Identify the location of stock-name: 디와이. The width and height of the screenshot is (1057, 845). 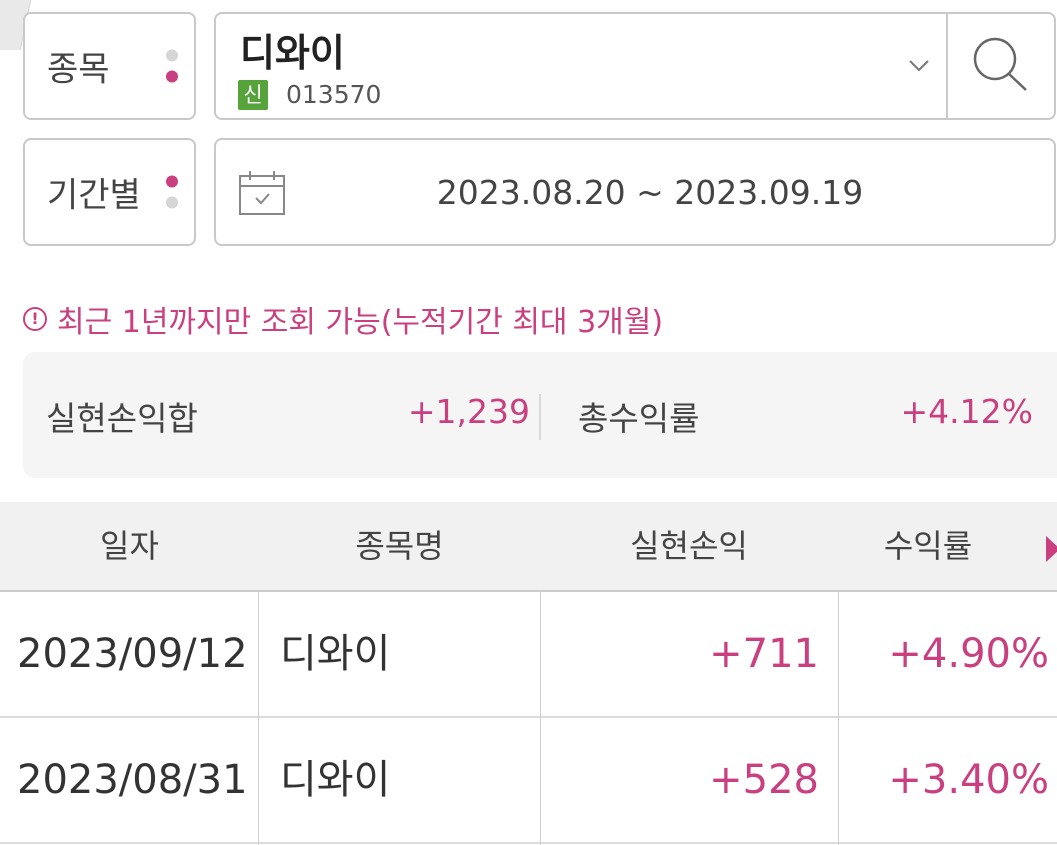
(292, 53).